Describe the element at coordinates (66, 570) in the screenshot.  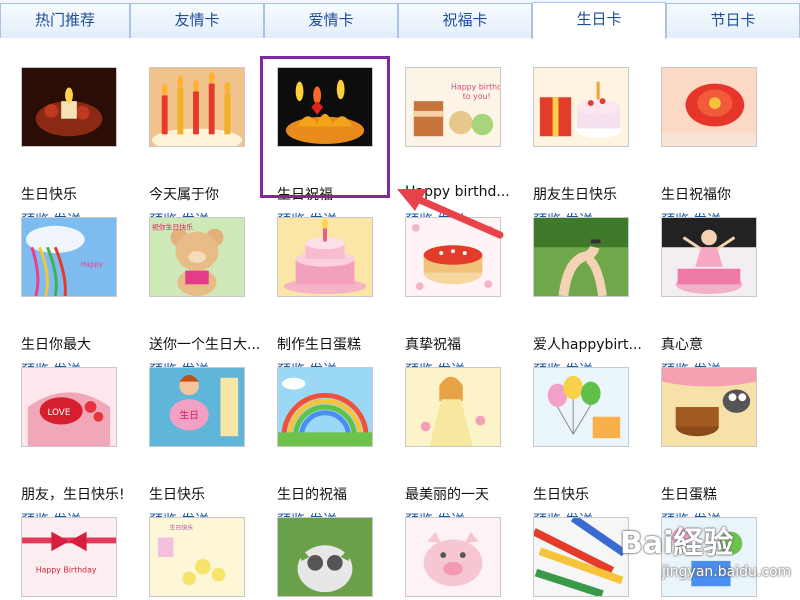
I see `svg-text: Happy Birthday` at that location.